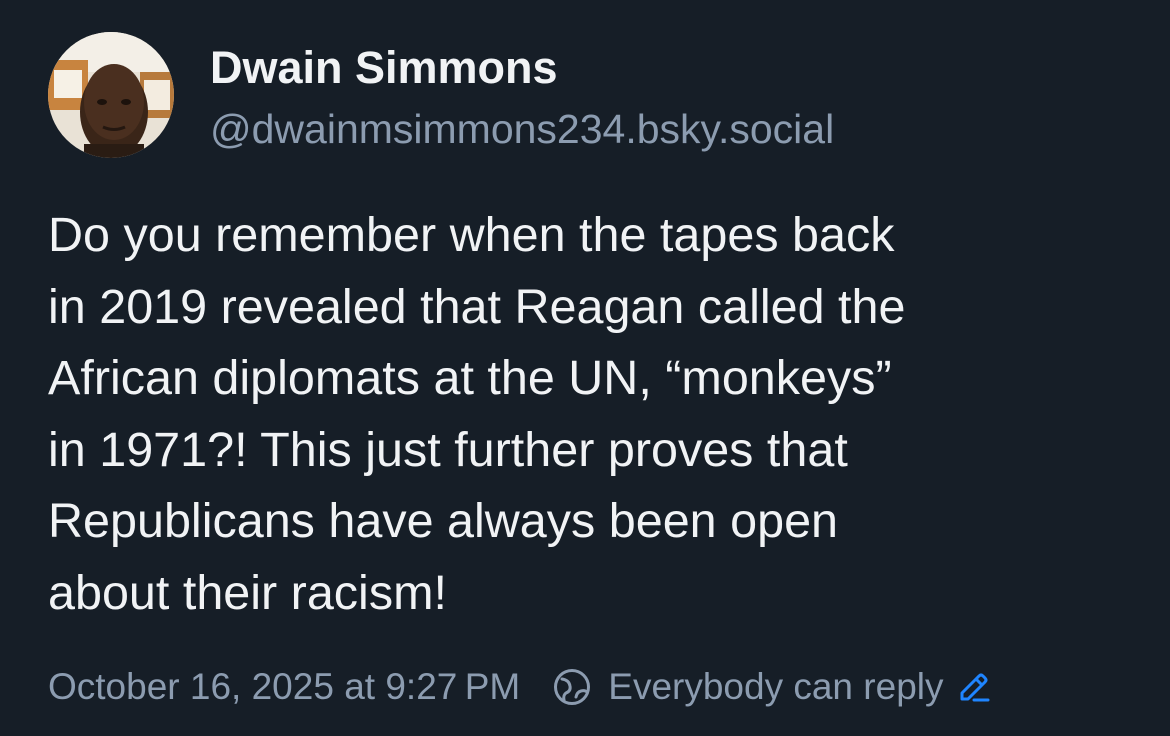 This screenshot has height=736, width=1170. Describe the element at coordinates (776, 686) in the screenshot. I see `reply-setting-label: Everybody can reply` at that location.